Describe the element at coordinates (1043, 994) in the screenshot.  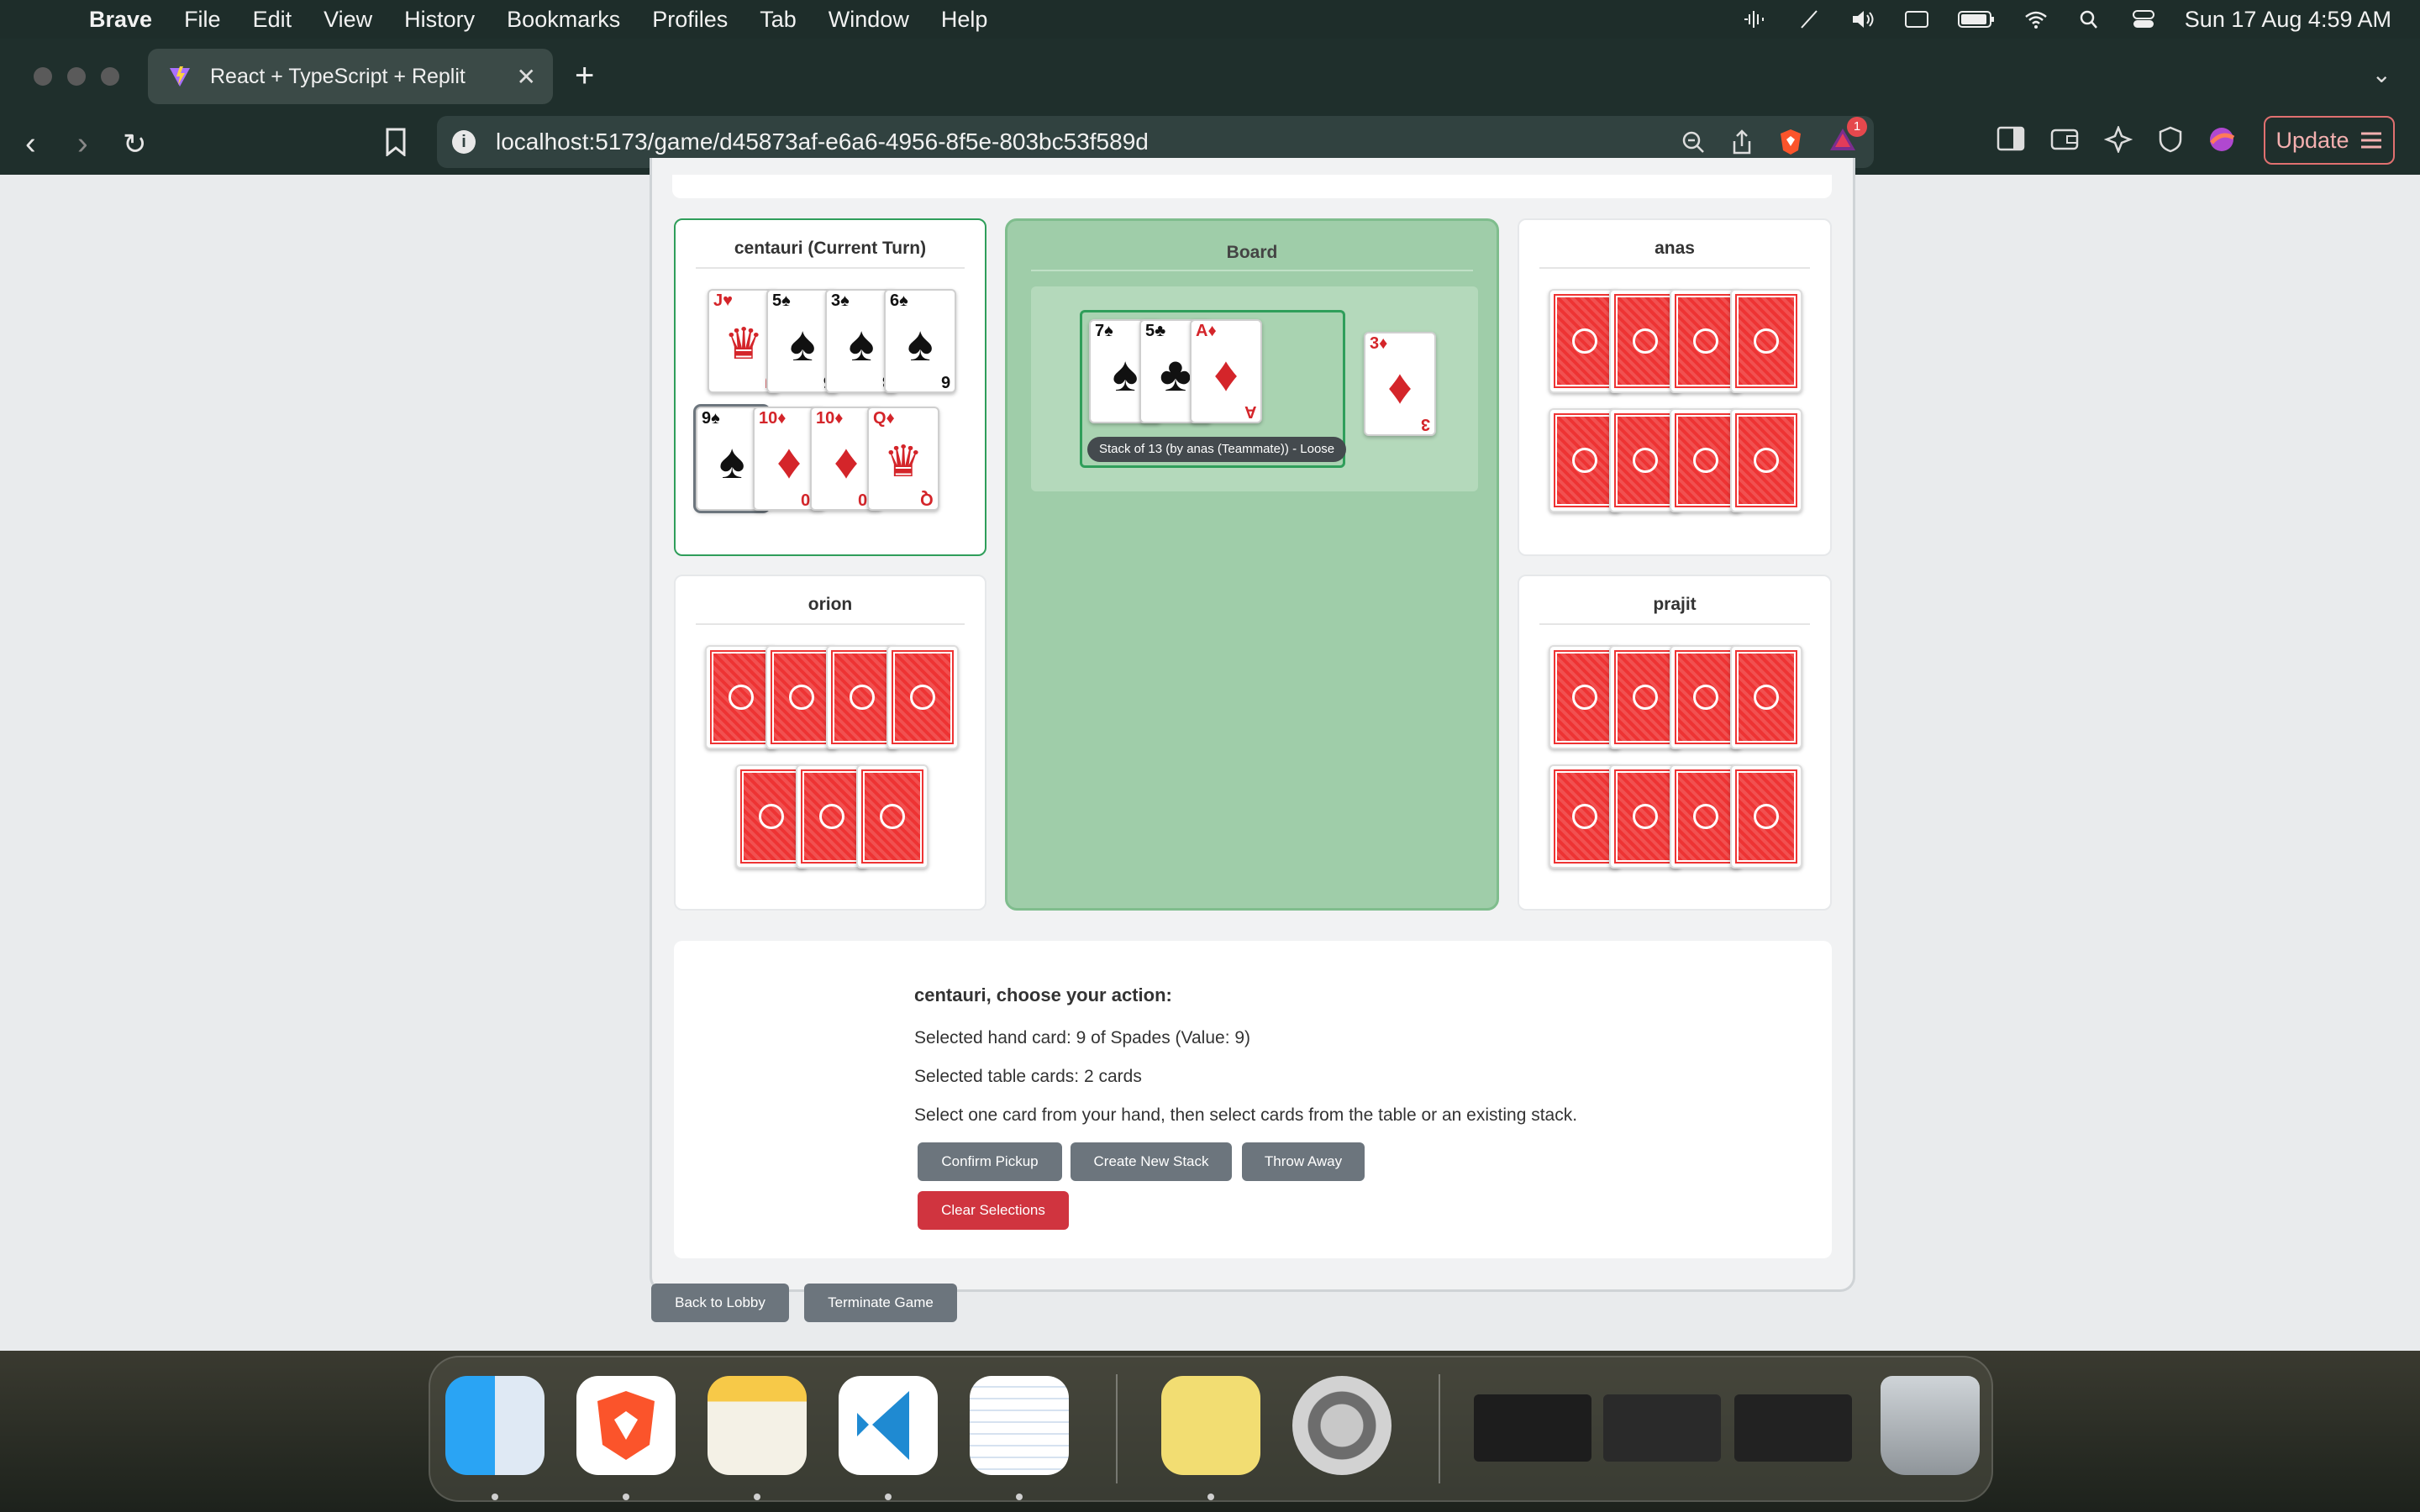
I see `action-heading: centauri, choose your action:` at that location.